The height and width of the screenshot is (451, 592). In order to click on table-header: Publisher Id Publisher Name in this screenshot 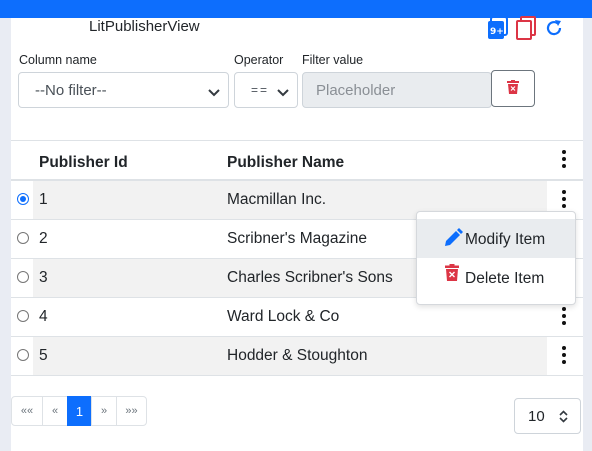, I will do `click(297, 161)`.